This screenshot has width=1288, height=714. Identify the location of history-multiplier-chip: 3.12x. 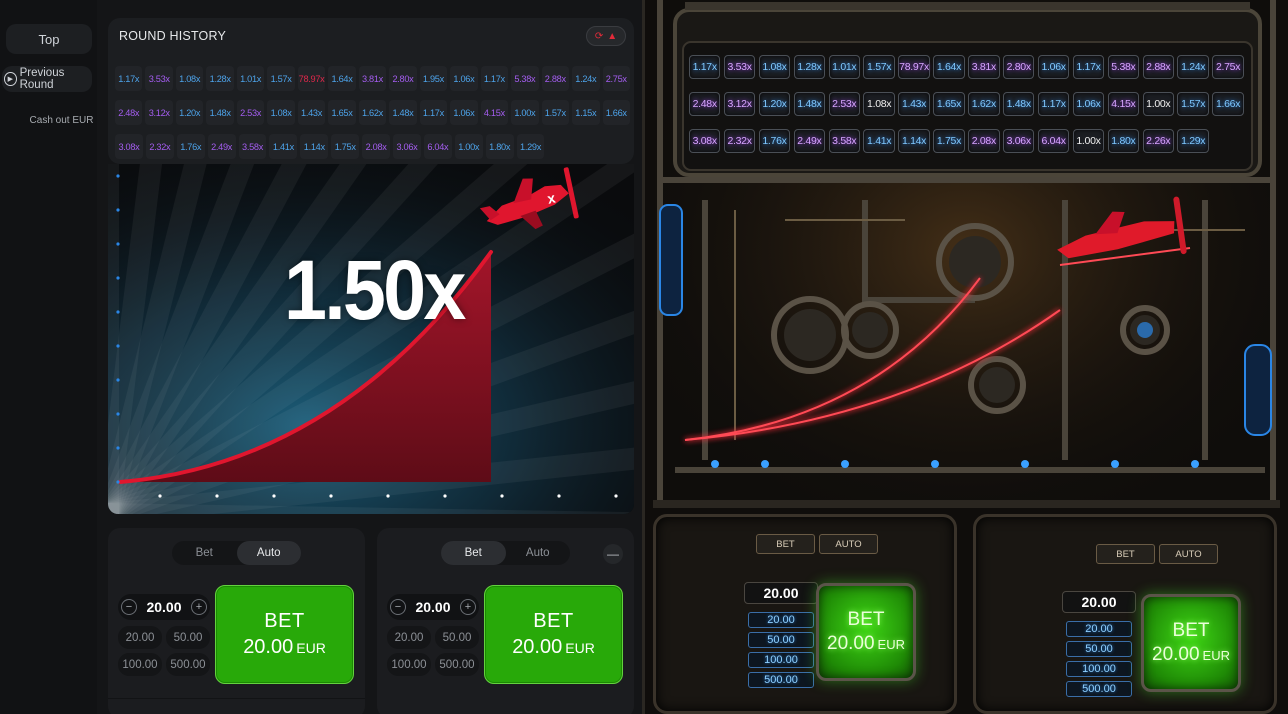
(159, 112).